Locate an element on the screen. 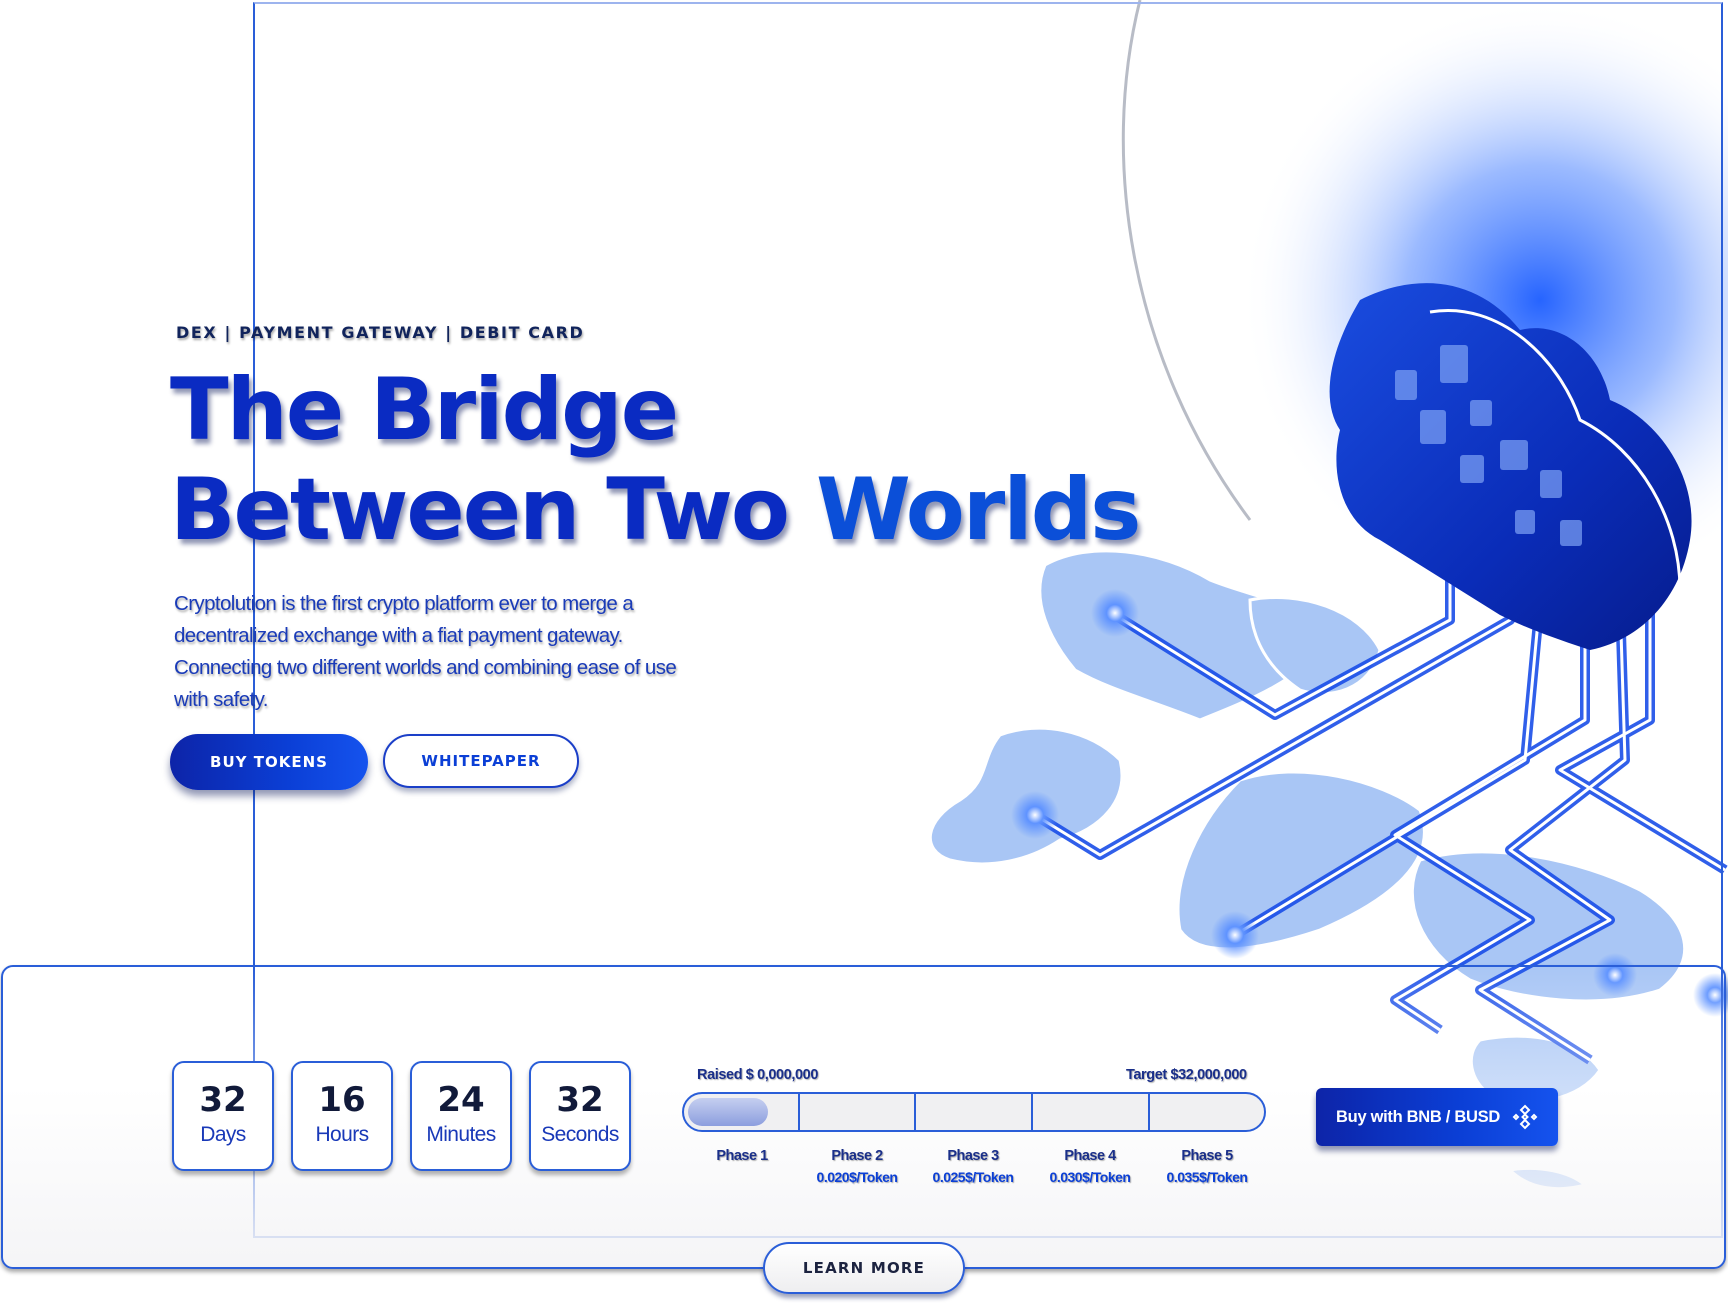  buy-with-bnb-button: Buy with BNB / BUSD is located at coordinates (1437, 1117).